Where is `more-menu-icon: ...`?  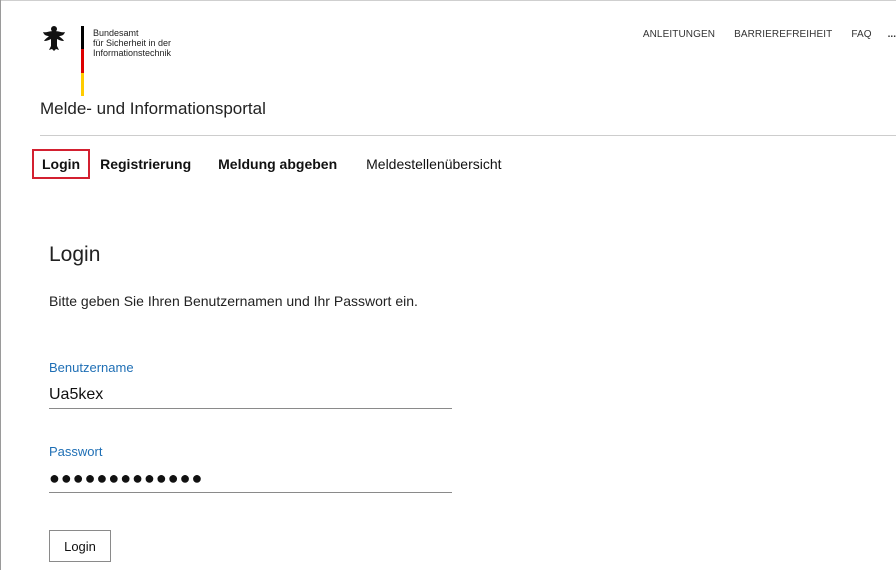 more-menu-icon: ... is located at coordinates (892, 36).